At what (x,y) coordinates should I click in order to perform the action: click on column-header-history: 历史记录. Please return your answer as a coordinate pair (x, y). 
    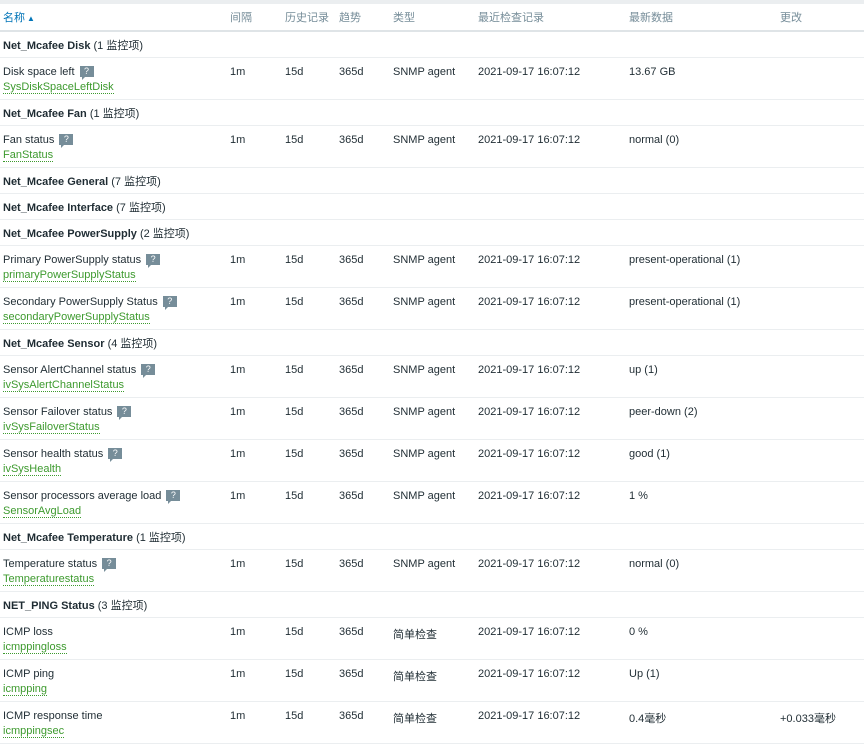
    Looking at the image, I should click on (309, 18).